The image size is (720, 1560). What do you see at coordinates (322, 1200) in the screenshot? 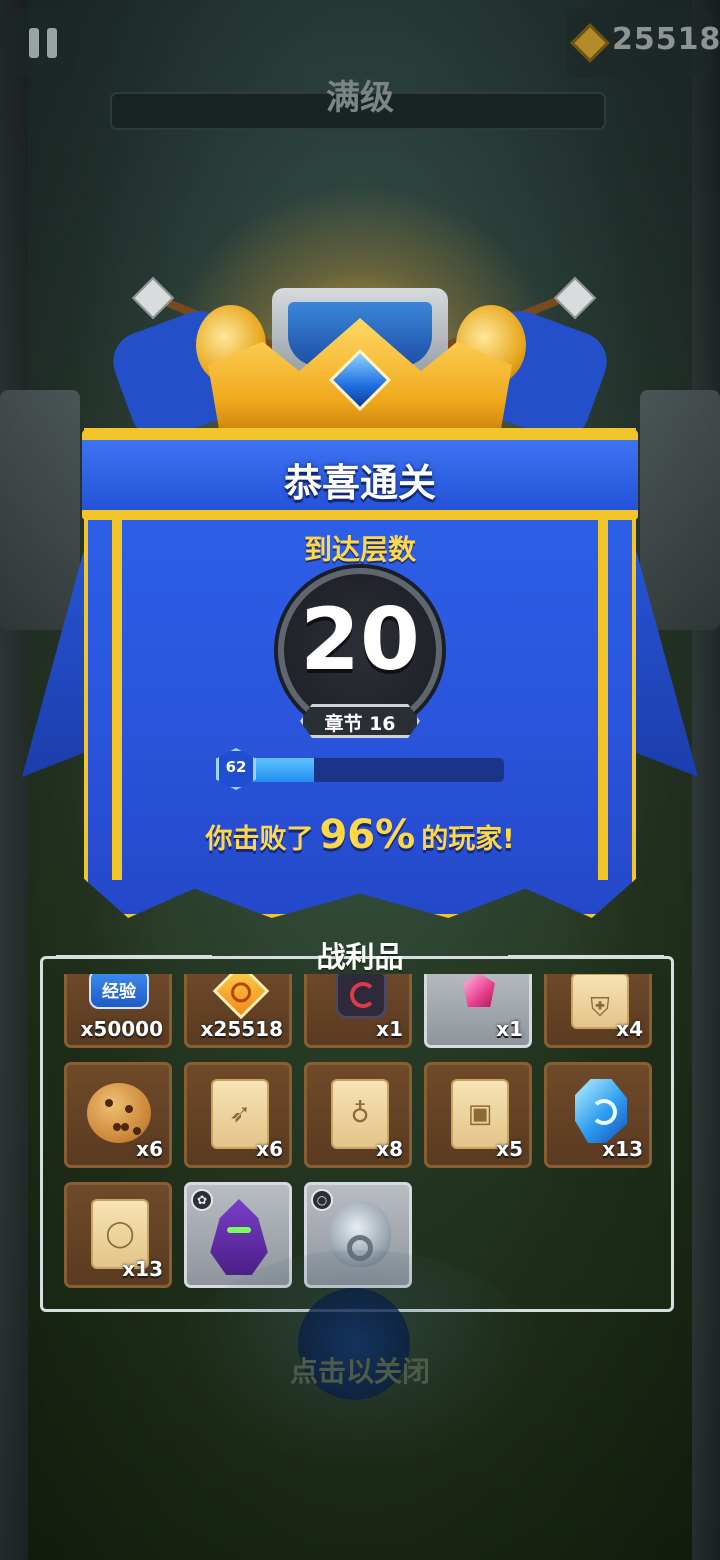
I see `ring-type-icon: ○` at bounding box center [322, 1200].